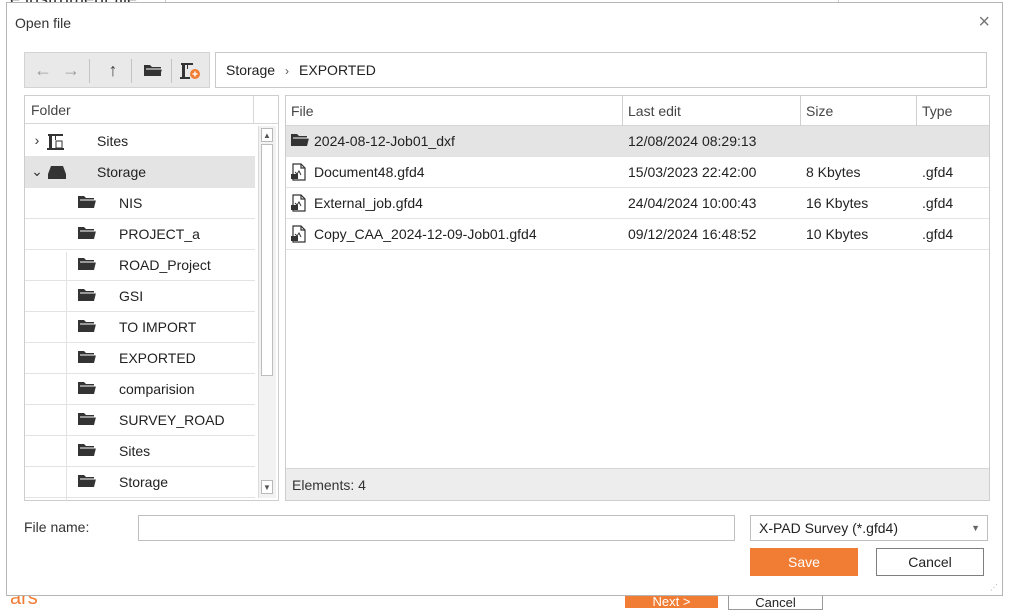 This screenshot has height=610, width=1011. I want to click on tree-item-label: PROJECT_a, so click(159, 234).